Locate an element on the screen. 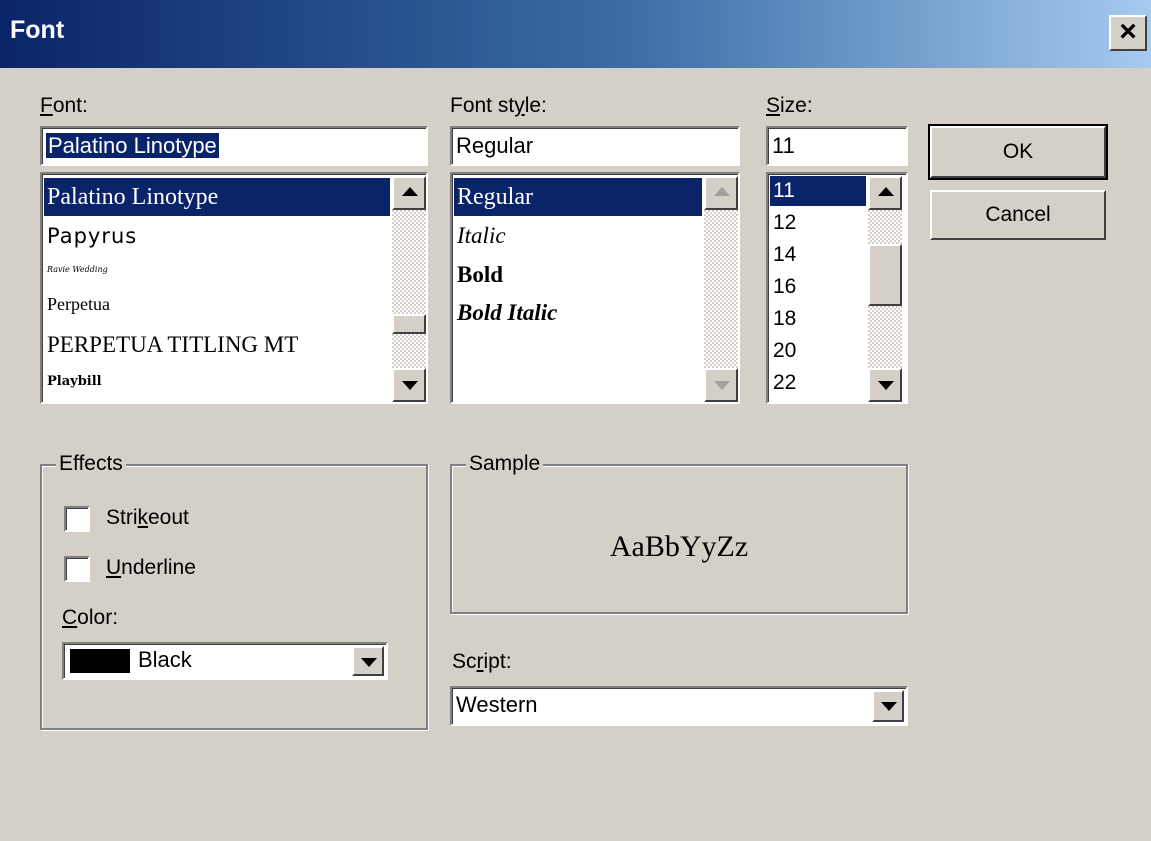  sample-preview-text: AaBbYyZz is located at coordinates (679, 546).